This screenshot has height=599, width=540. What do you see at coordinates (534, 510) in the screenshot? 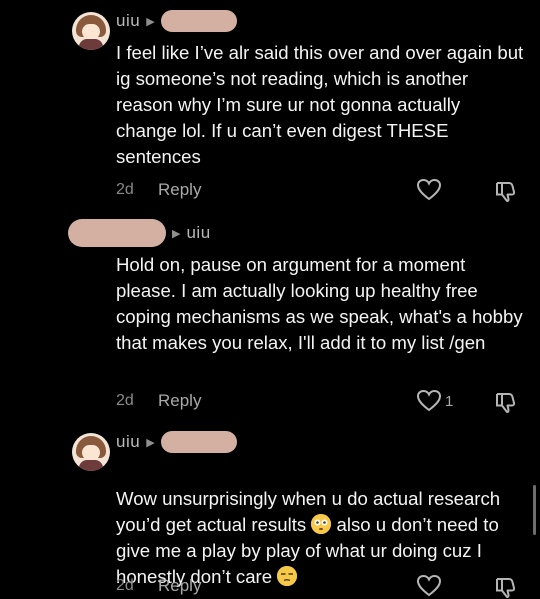
I see `scrollbar` at bounding box center [534, 510].